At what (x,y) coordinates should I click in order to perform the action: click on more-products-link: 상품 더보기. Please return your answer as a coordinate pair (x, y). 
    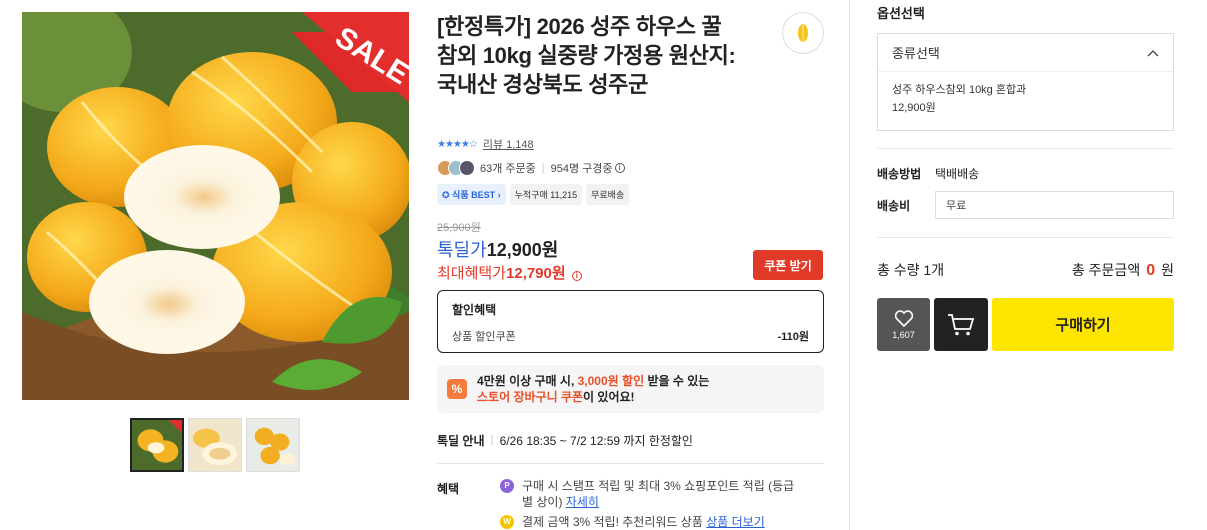
    Looking at the image, I should click on (735, 522).